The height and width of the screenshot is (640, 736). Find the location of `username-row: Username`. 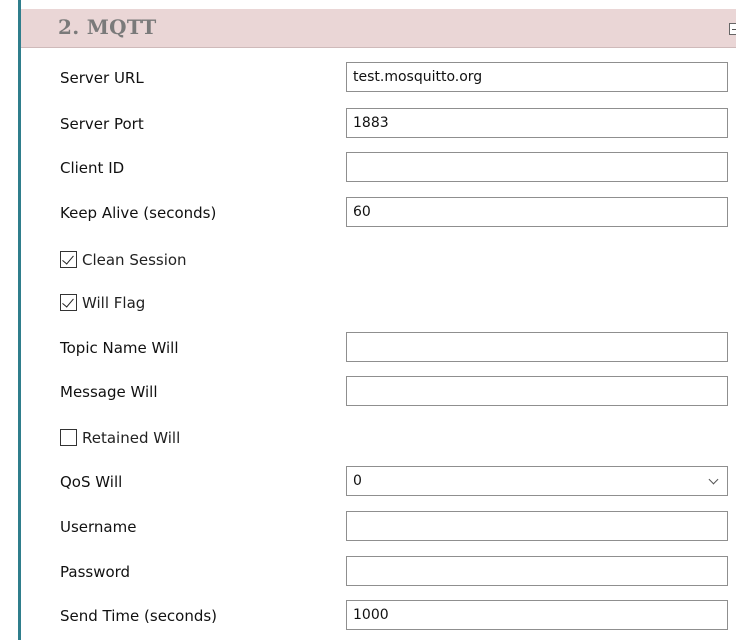

username-row: Username is located at coordinates (385, 527).